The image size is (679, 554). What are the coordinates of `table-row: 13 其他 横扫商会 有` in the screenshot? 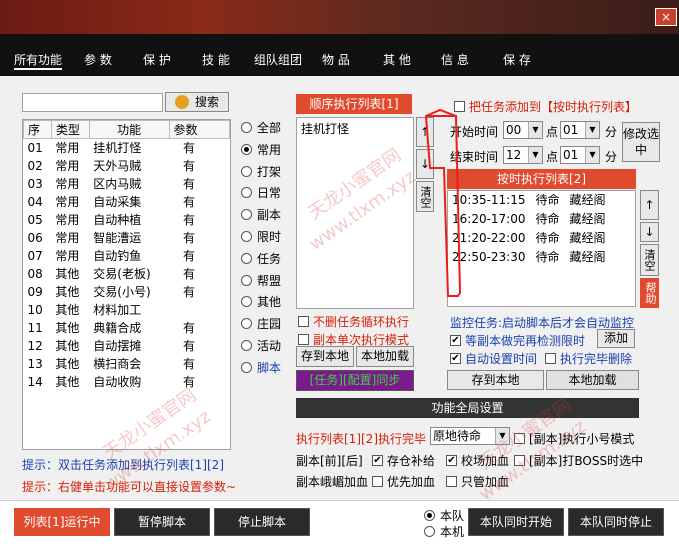 It's located at (127, 364).